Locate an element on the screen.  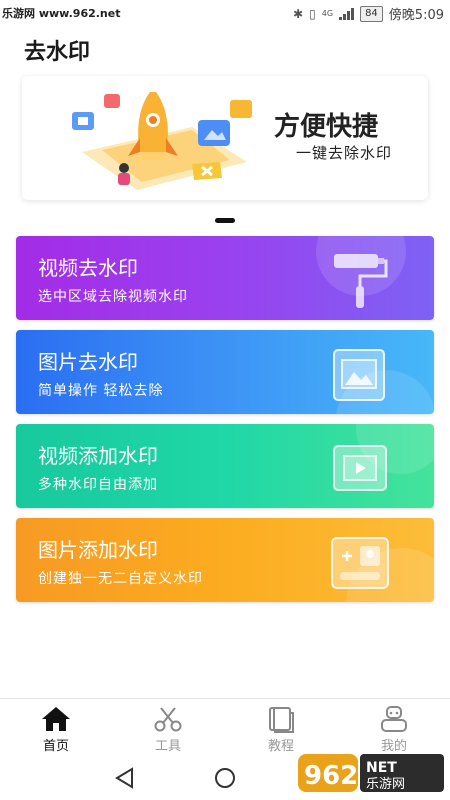
watermark-text: 乐游网 is located at coordinates (385, 784).